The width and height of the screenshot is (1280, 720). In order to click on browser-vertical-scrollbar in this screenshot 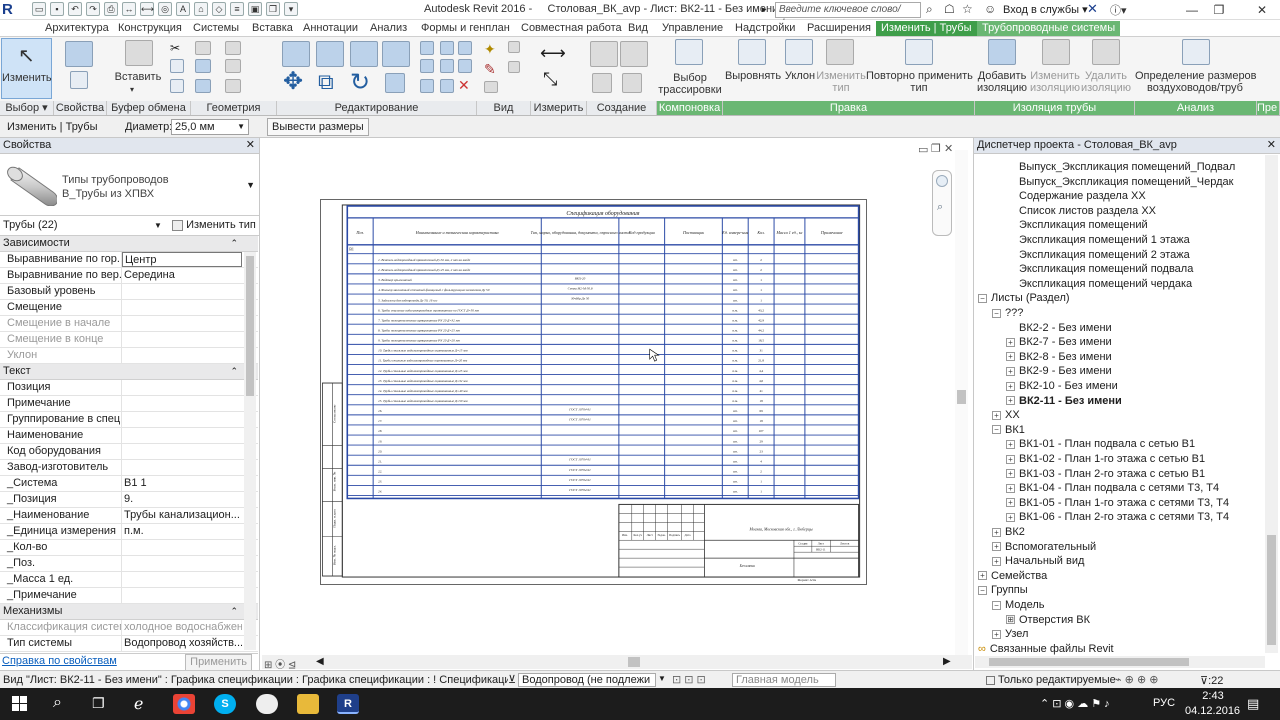, I will do `click(1271, 404)`.